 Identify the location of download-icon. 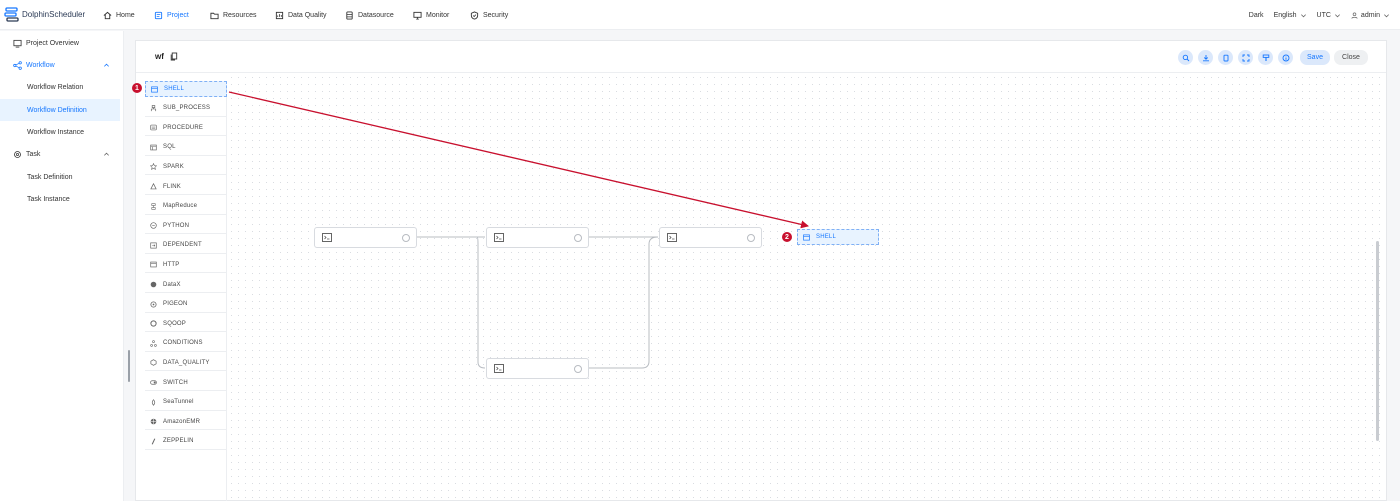
(1205, 57).